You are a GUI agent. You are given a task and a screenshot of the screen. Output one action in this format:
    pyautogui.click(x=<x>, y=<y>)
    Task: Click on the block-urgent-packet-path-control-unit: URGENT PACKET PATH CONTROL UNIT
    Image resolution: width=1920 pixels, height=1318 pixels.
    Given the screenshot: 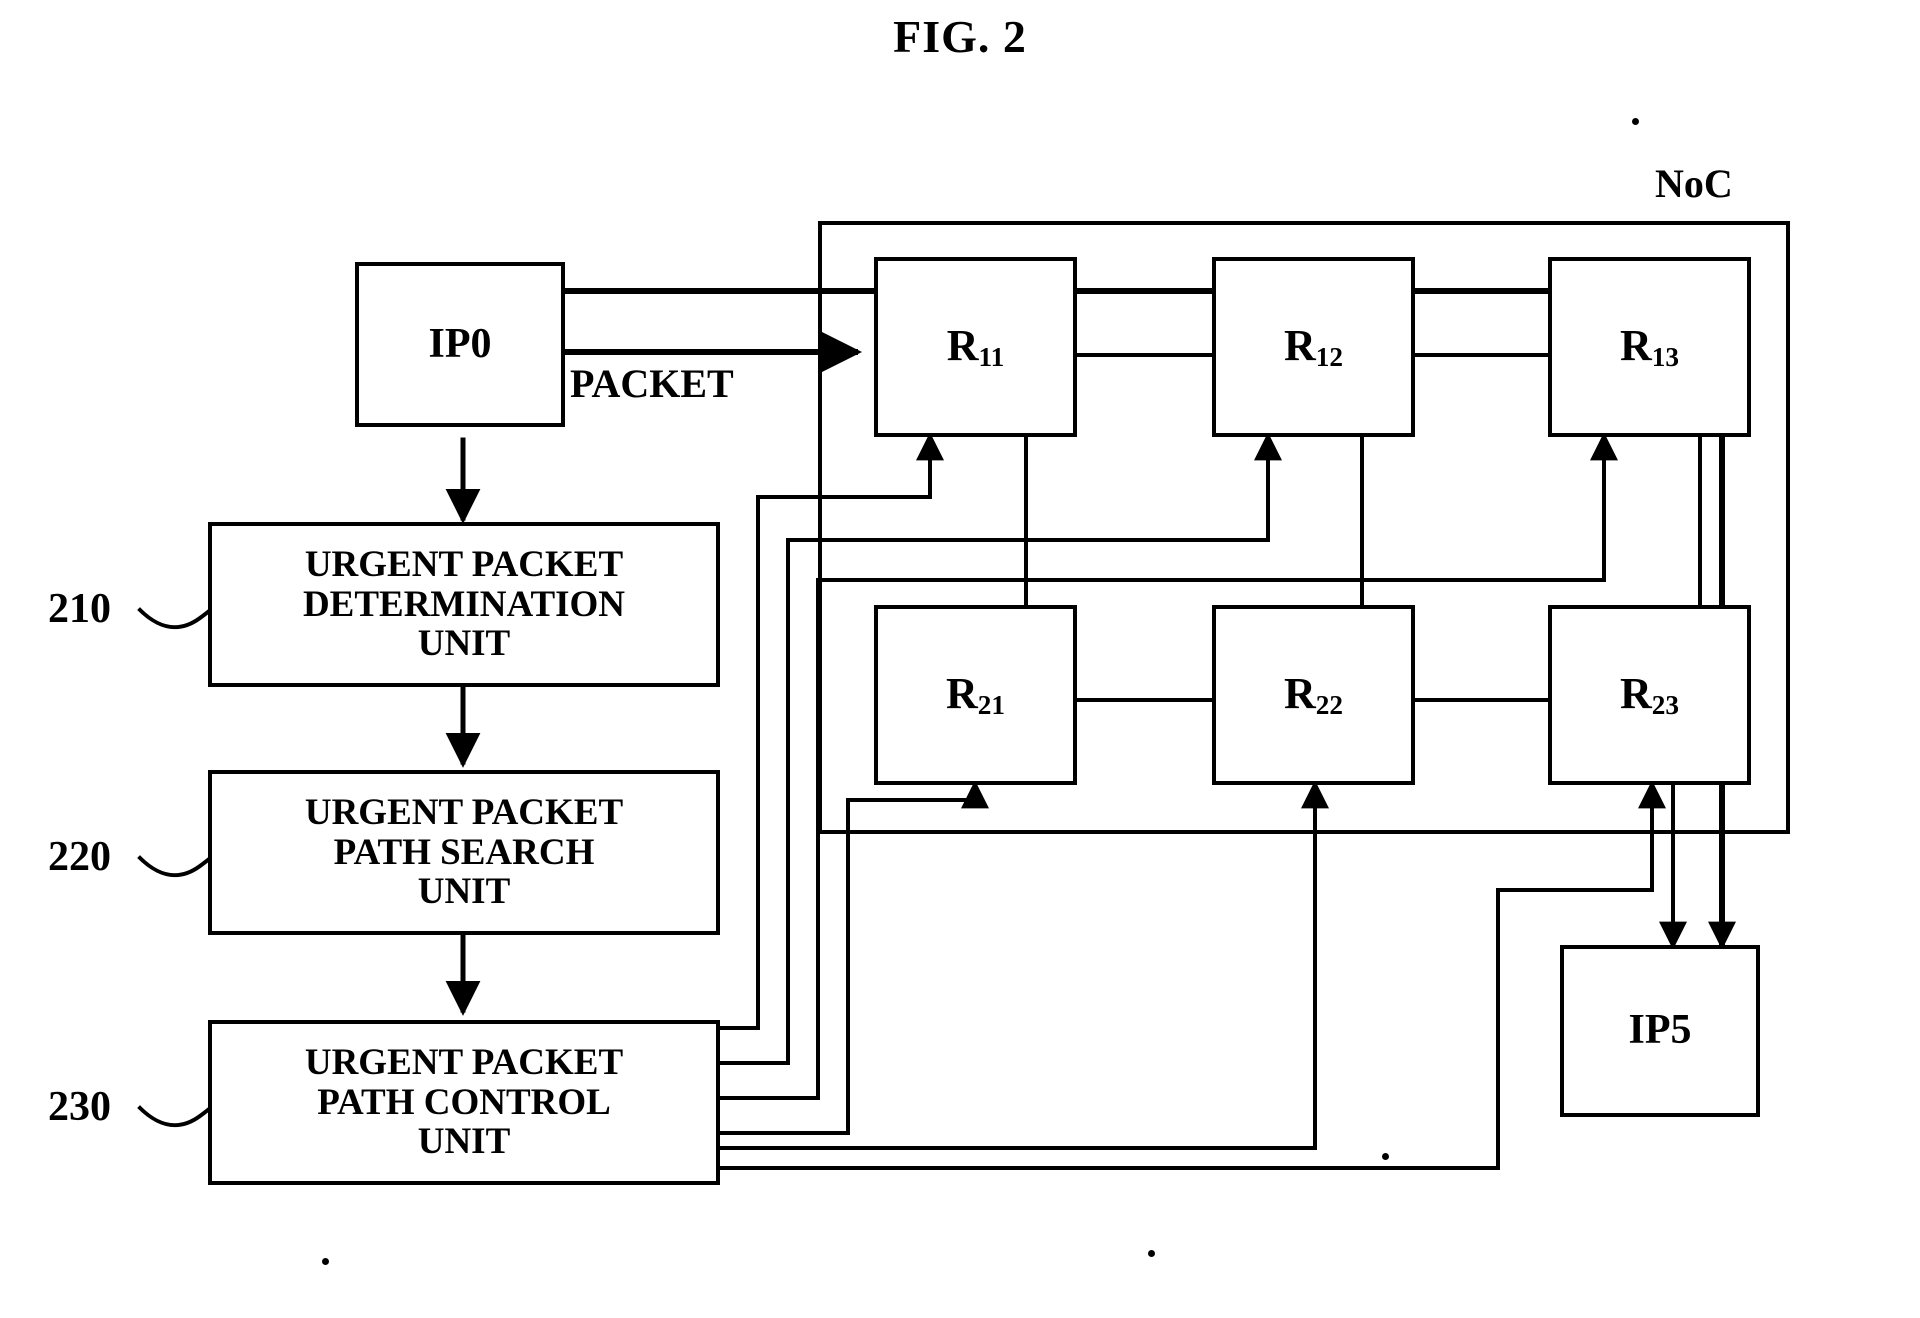 What is the action you would take?
    pyautogui.click(x=464, y=1102)
    